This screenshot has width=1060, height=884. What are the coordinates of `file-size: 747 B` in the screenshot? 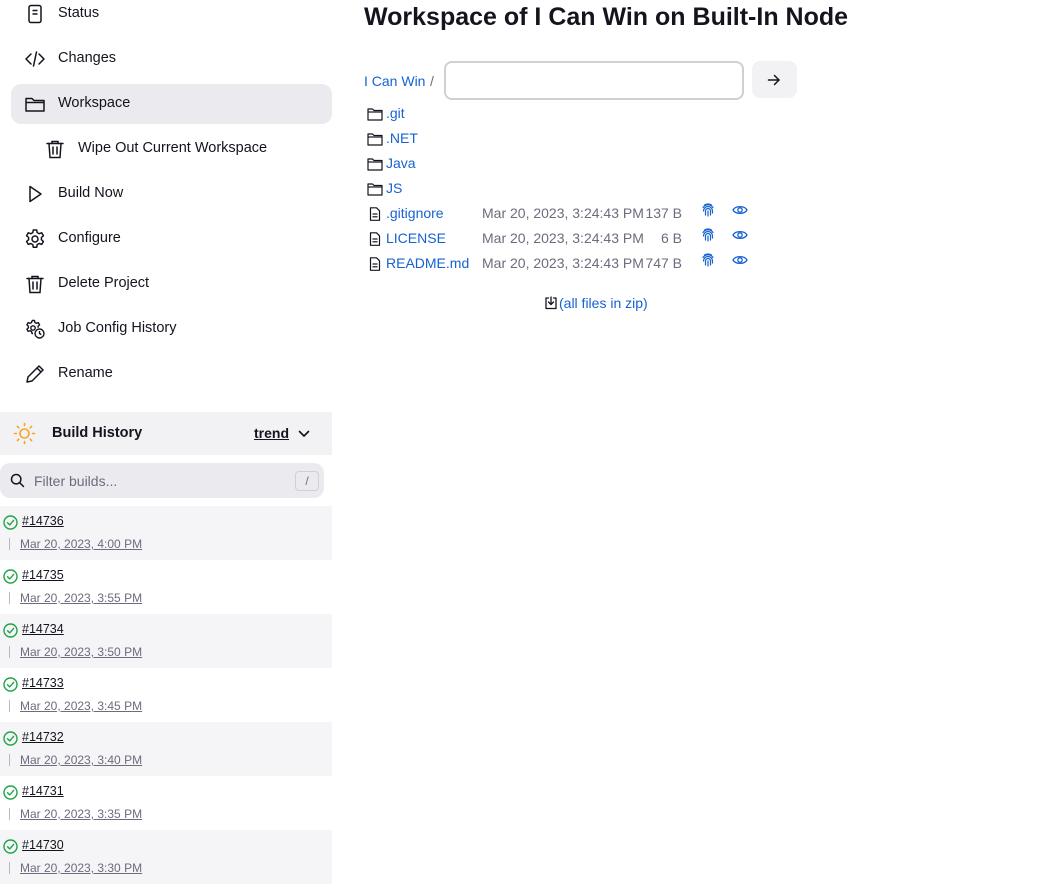 It's located at (663, 263).